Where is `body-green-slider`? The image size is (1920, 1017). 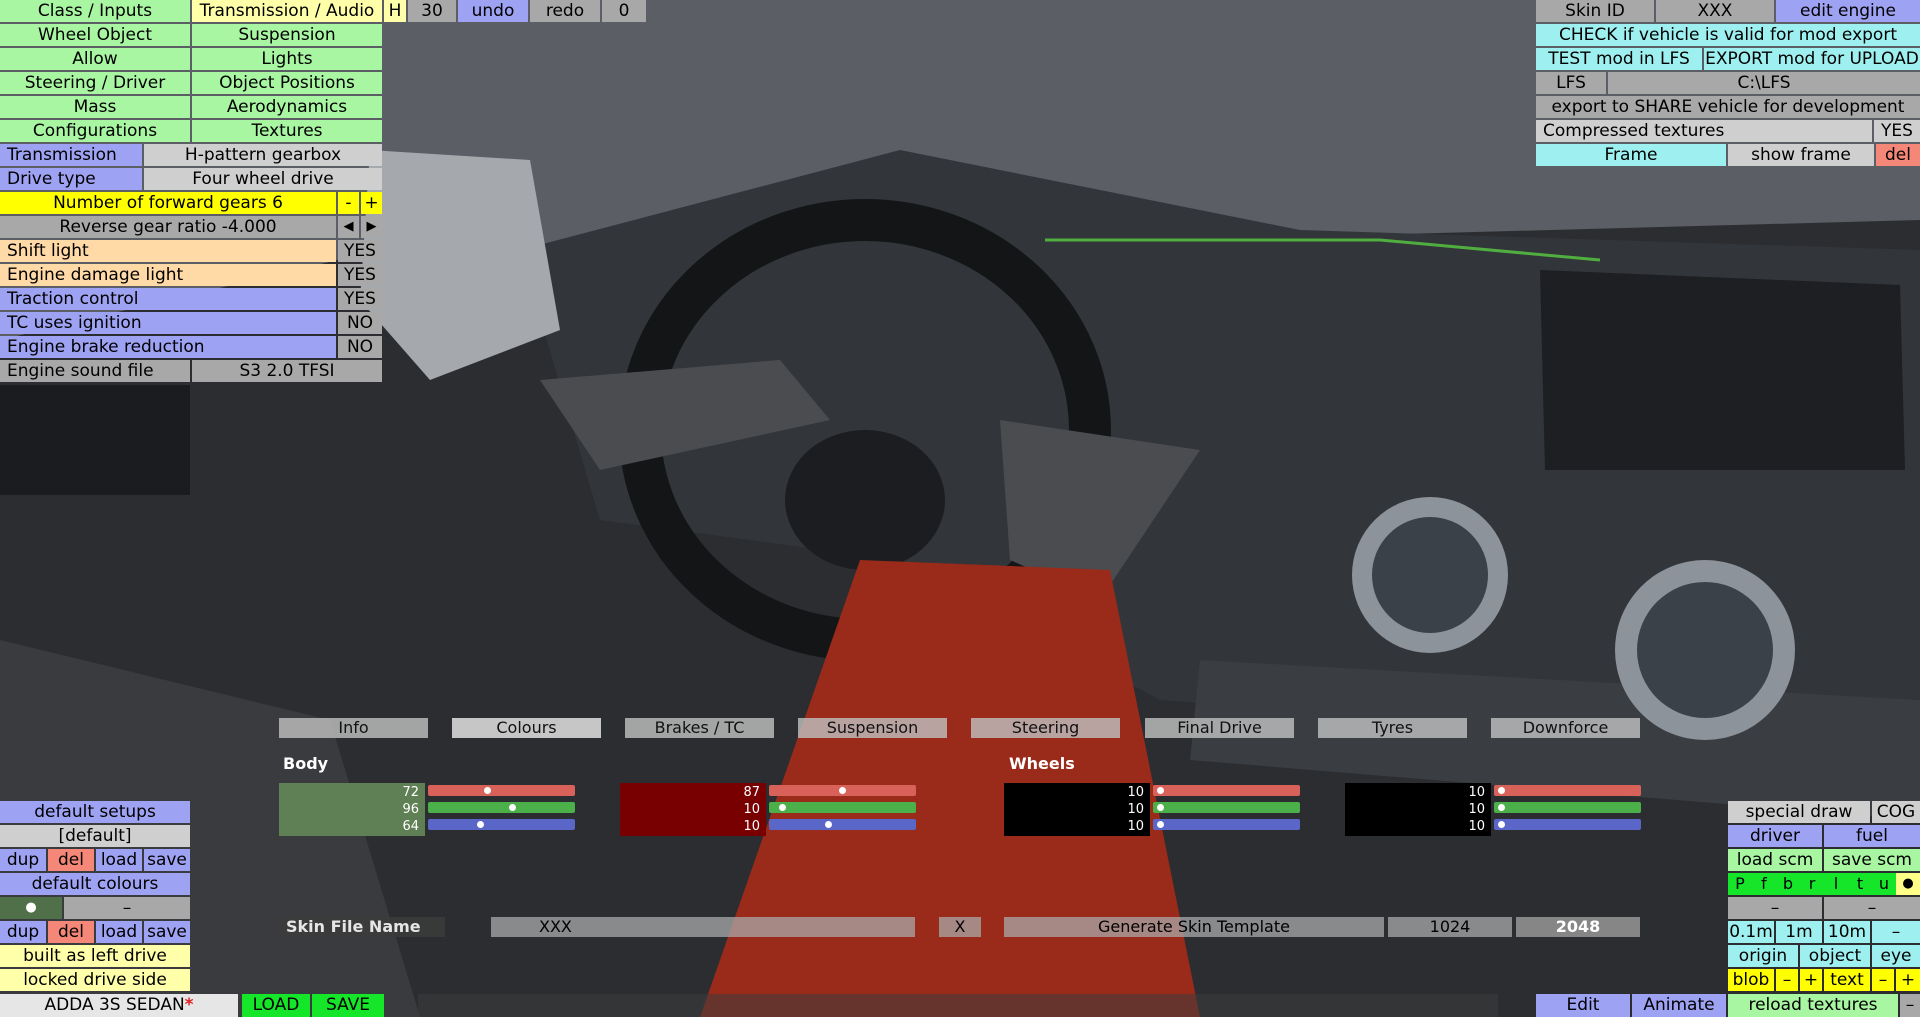 body-green-slider is located at coordinates (501, 807).